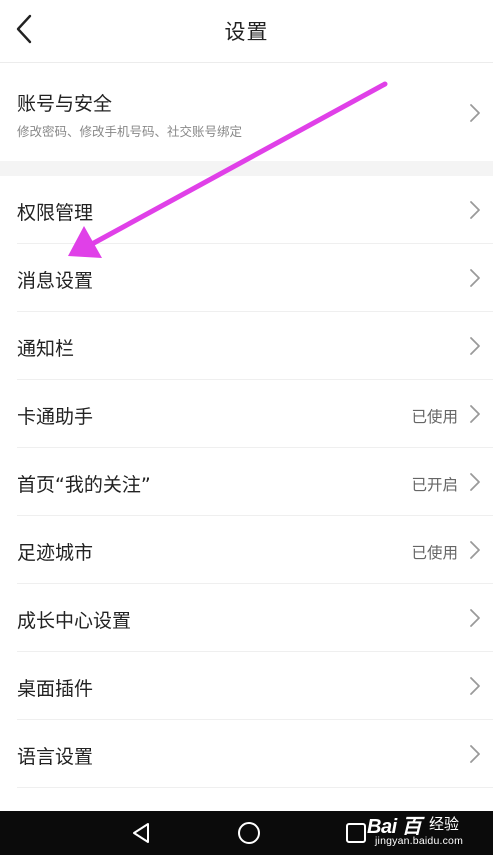 The height and width of the screenshot is (855, 493). I want to click on settings-item-footprint-cities: 足迹城市 已使用, so click(246, 550).